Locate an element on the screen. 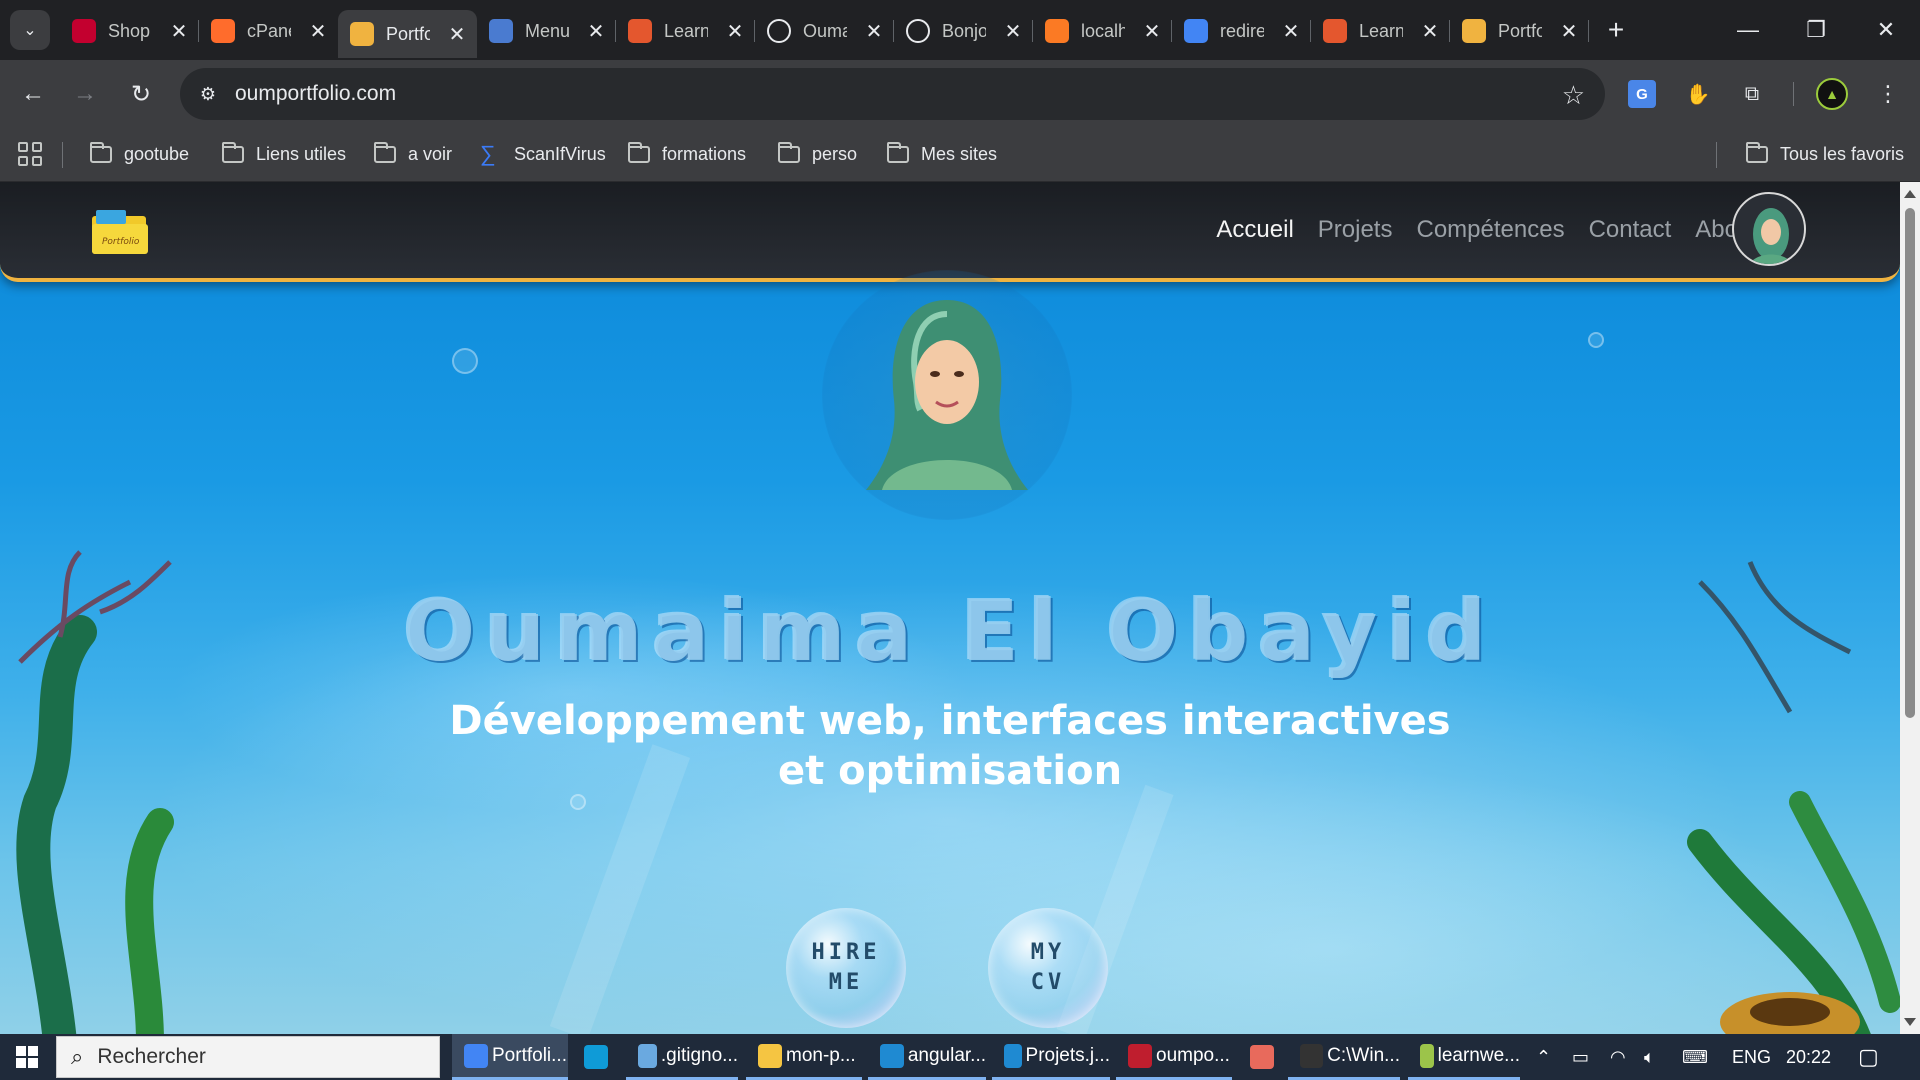  tab-title: Oumaima is located at coordinates (825, 30).